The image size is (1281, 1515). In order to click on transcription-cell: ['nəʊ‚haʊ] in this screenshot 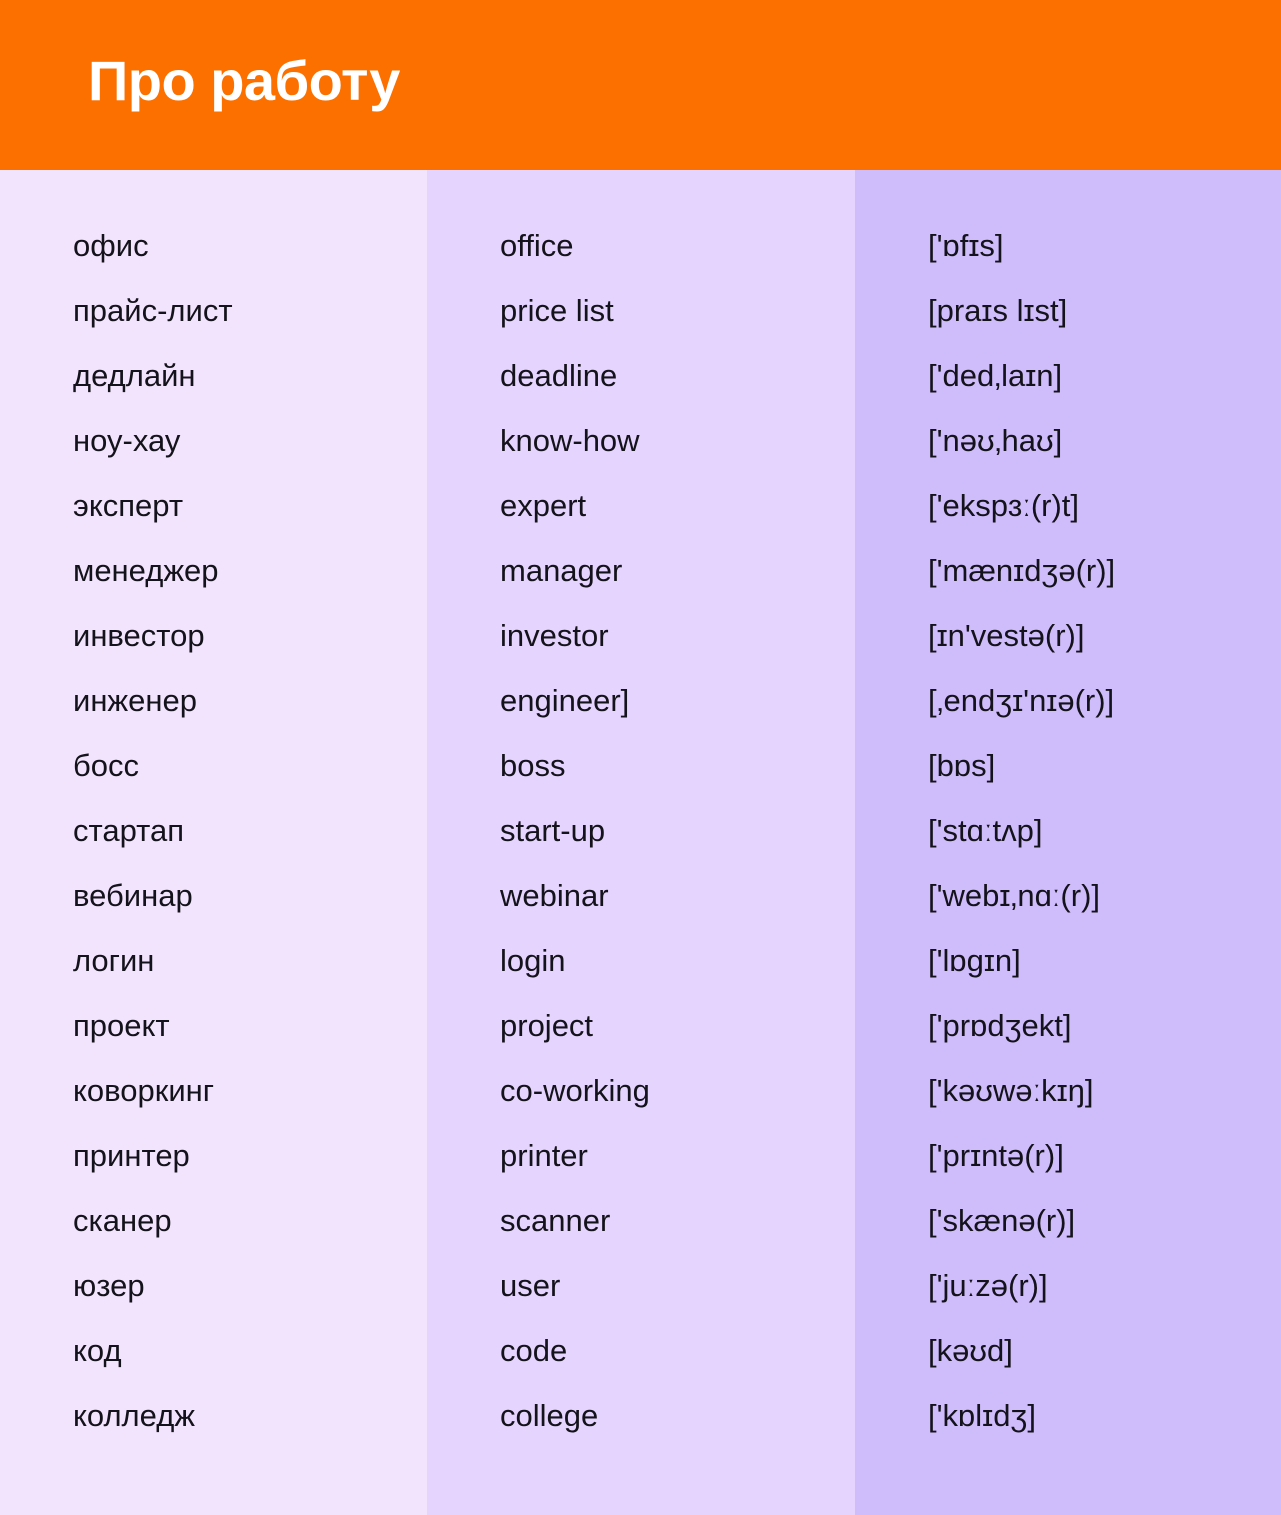, I will do `click(995, 440)`.